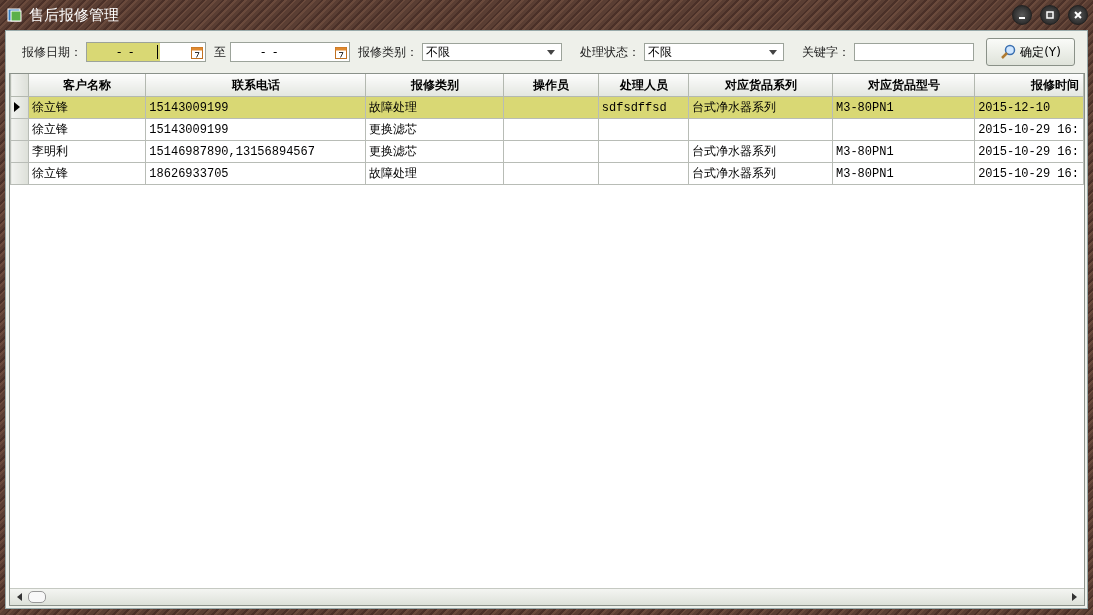  Describe the element at coordinates (610, 52) in the screenshot. I see `filter-label: 处理状态：` at that location.